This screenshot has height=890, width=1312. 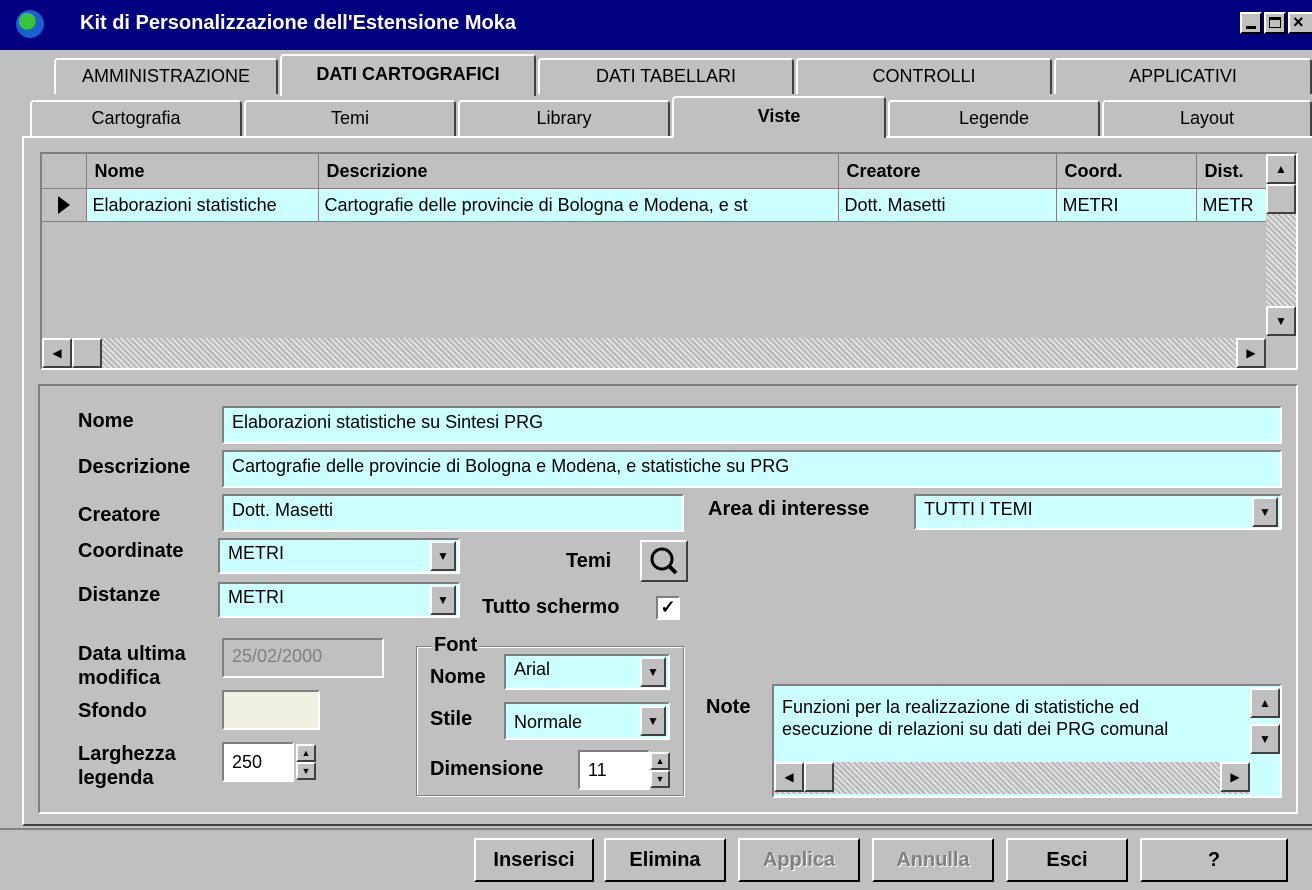 What do you see at coordinates (1281, 169) in the screenshot?
I see `scroll-up-icon: ▲` at bounding box center [1281, 169].